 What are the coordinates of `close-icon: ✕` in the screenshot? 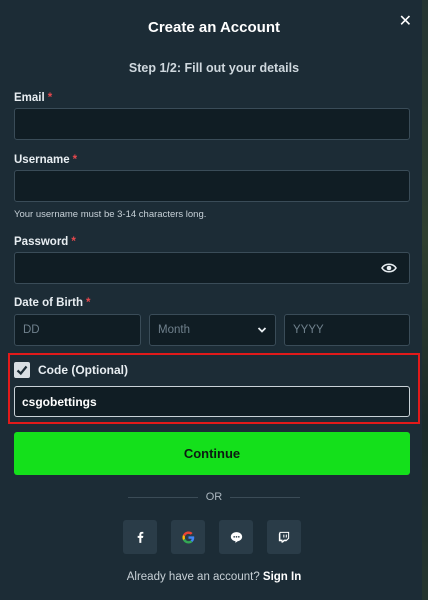 It's located at (405, 22).